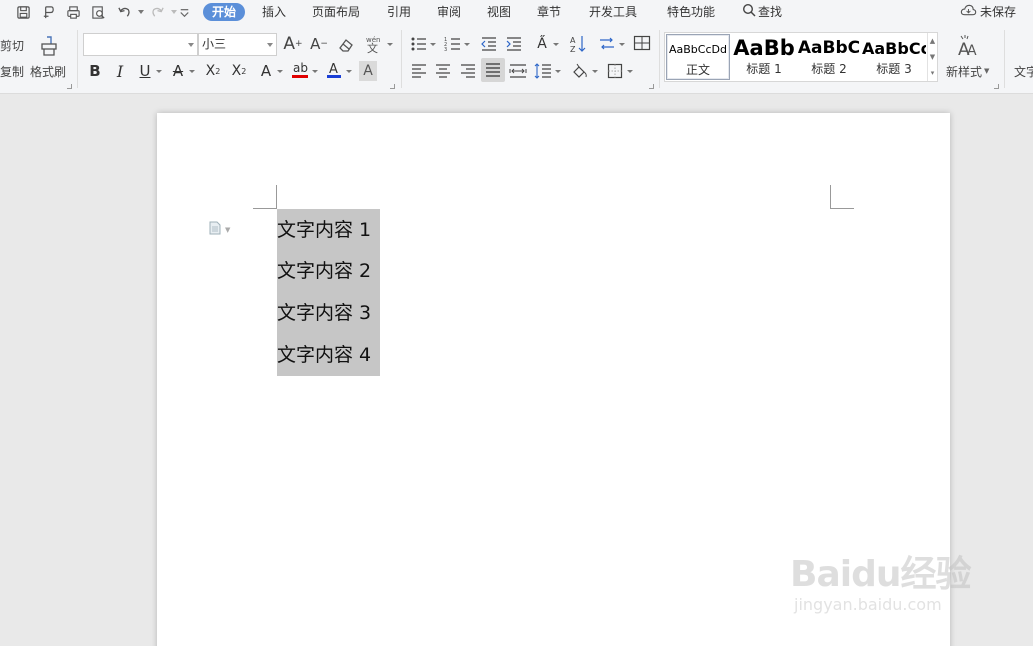 The height and width of the screenshot is (646, 1033). I want to click on underline-icon: U, so click(145, 71).